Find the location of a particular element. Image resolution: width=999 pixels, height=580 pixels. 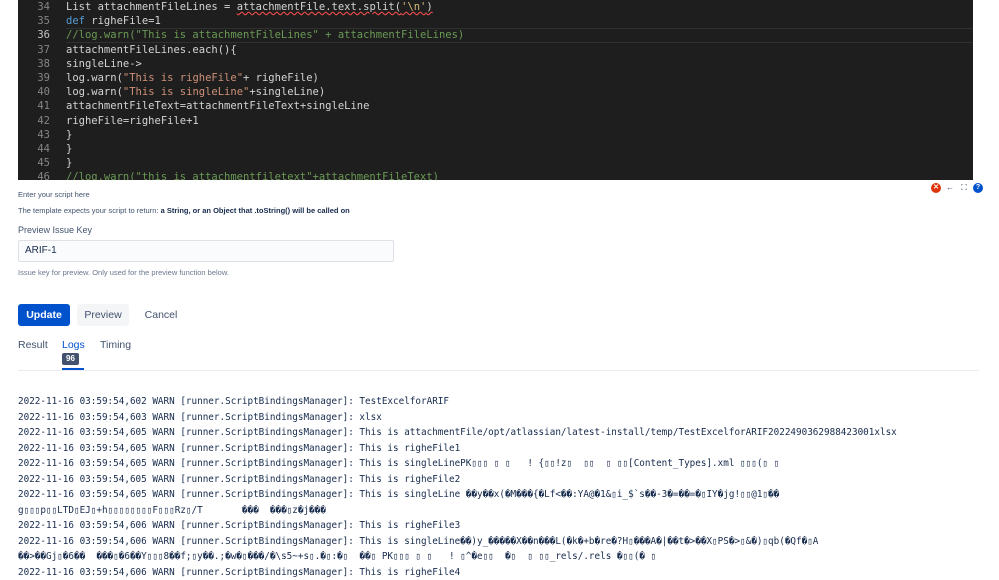

line-number: 34 is located at coordinates (34, 7).